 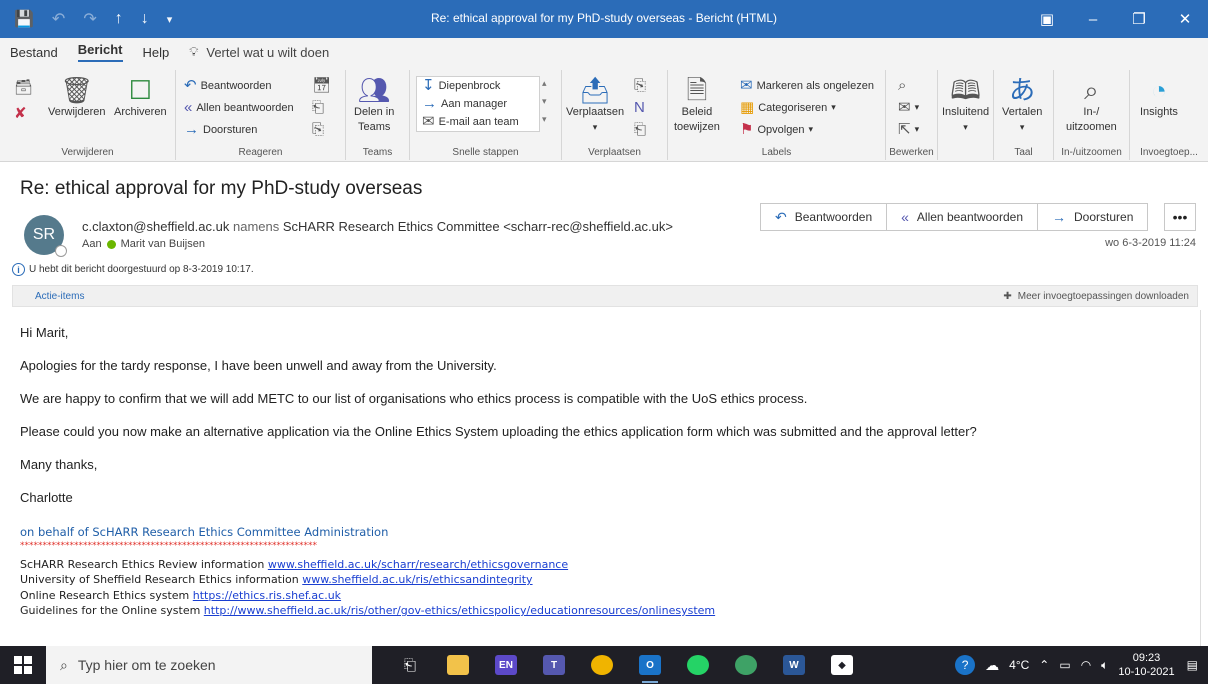 What do you see at coordinates (544, 119) in the screenshot?
I see `gallery-expand: ▾` at bounding box center [544, 119].